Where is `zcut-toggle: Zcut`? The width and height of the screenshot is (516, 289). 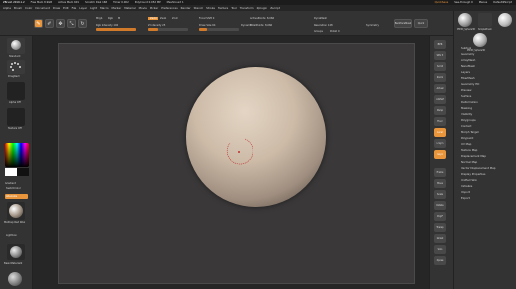 zcut-toggle: Zcut is located at coordinates (175, 18).